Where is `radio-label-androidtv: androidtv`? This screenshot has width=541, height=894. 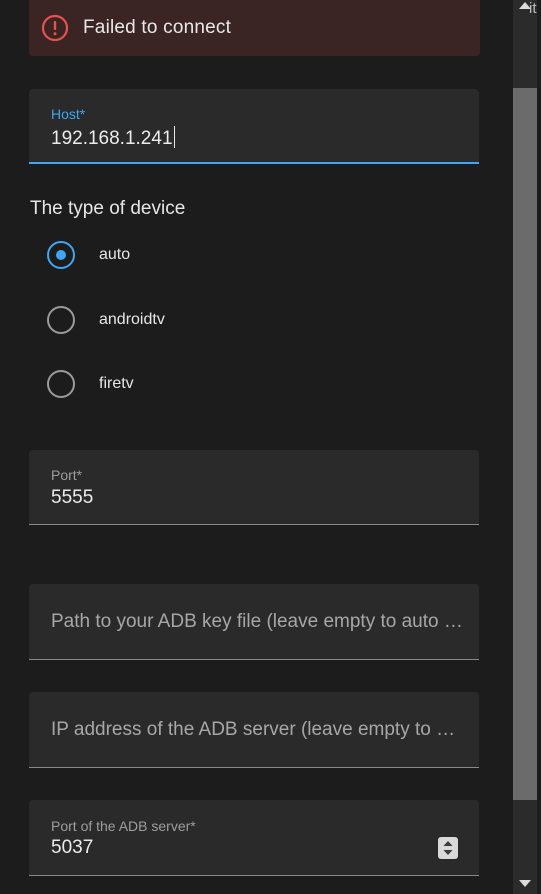 radio-label-androidtv: androidtv is located at coordinates (132, 319).